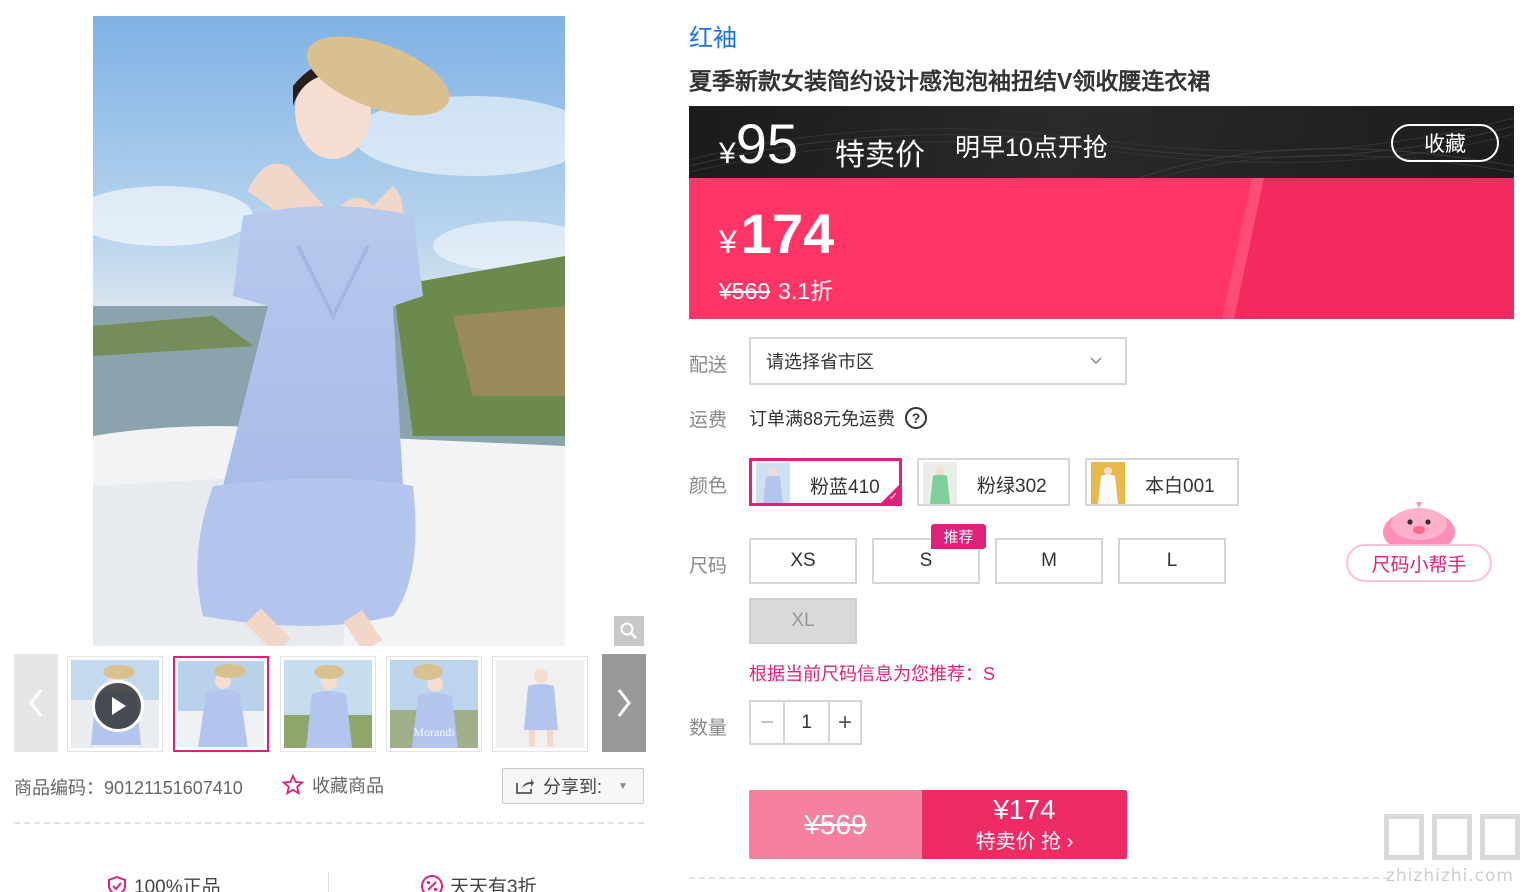 This screenshot has width=1533, height=892. I want to click on color-option-label: 粉蓝410, so click(845, 487).